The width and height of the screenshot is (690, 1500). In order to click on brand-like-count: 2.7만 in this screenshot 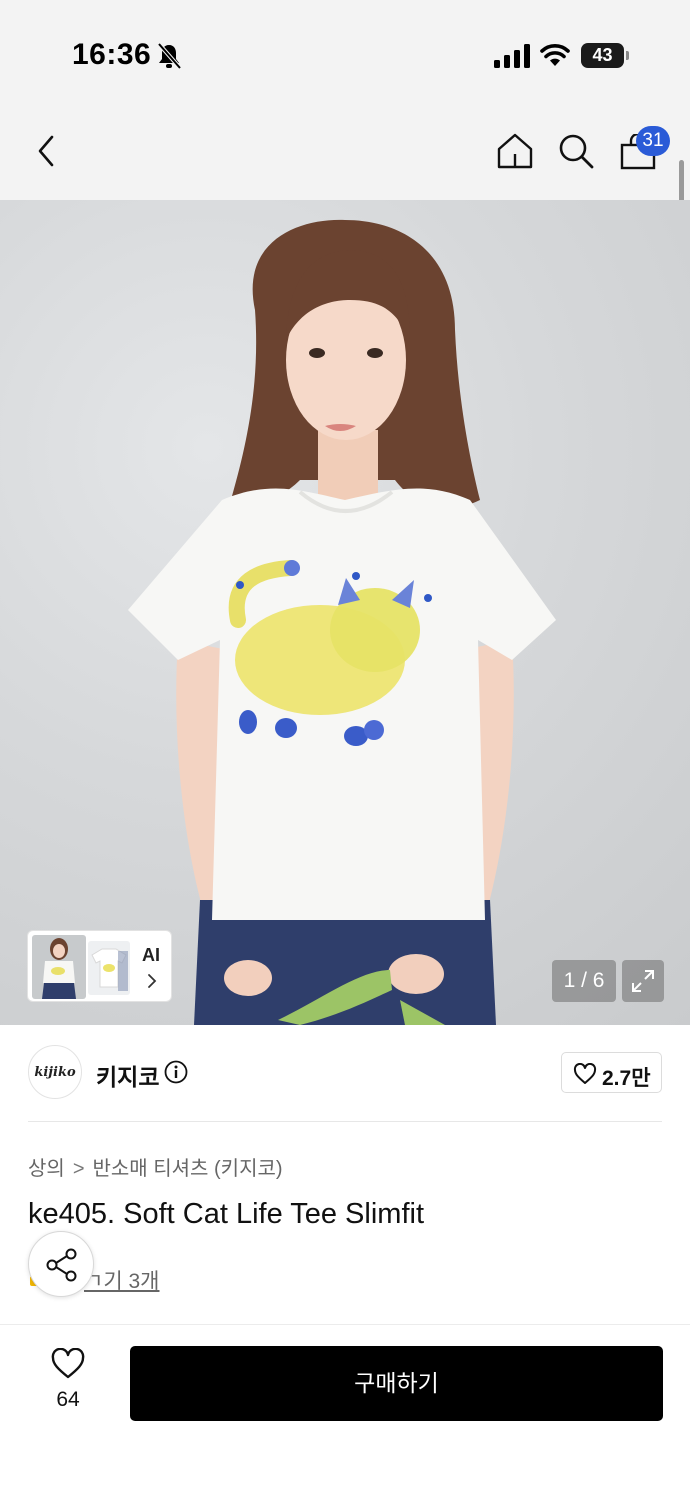, I will do `click(626, 1078)`.